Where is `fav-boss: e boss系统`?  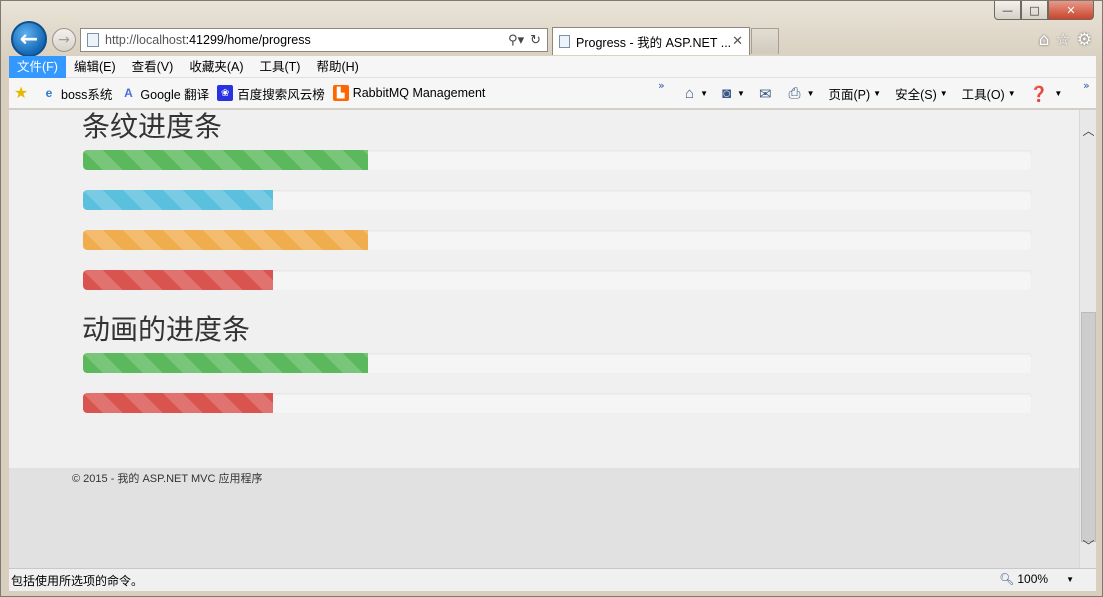
fav-boss: e boss系统 is located at coordinates (77, 93).